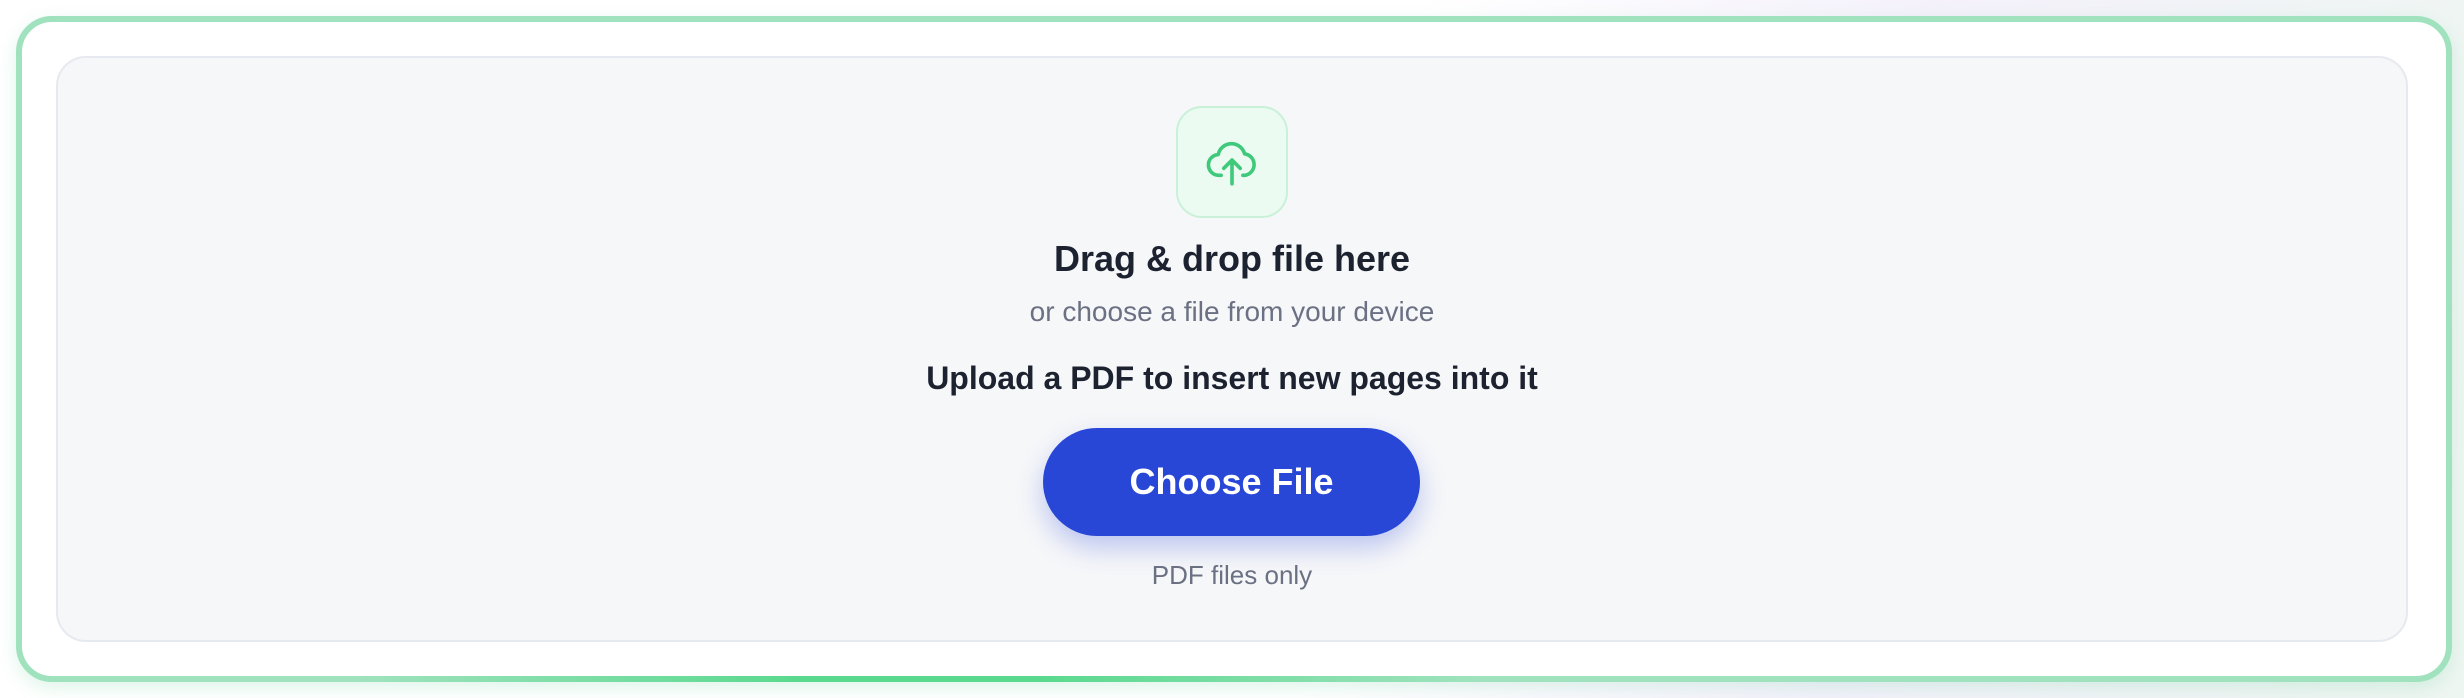 The image size is (2464, 698). I want to click on choose-file-button: Choose File, so click(1231, 482).